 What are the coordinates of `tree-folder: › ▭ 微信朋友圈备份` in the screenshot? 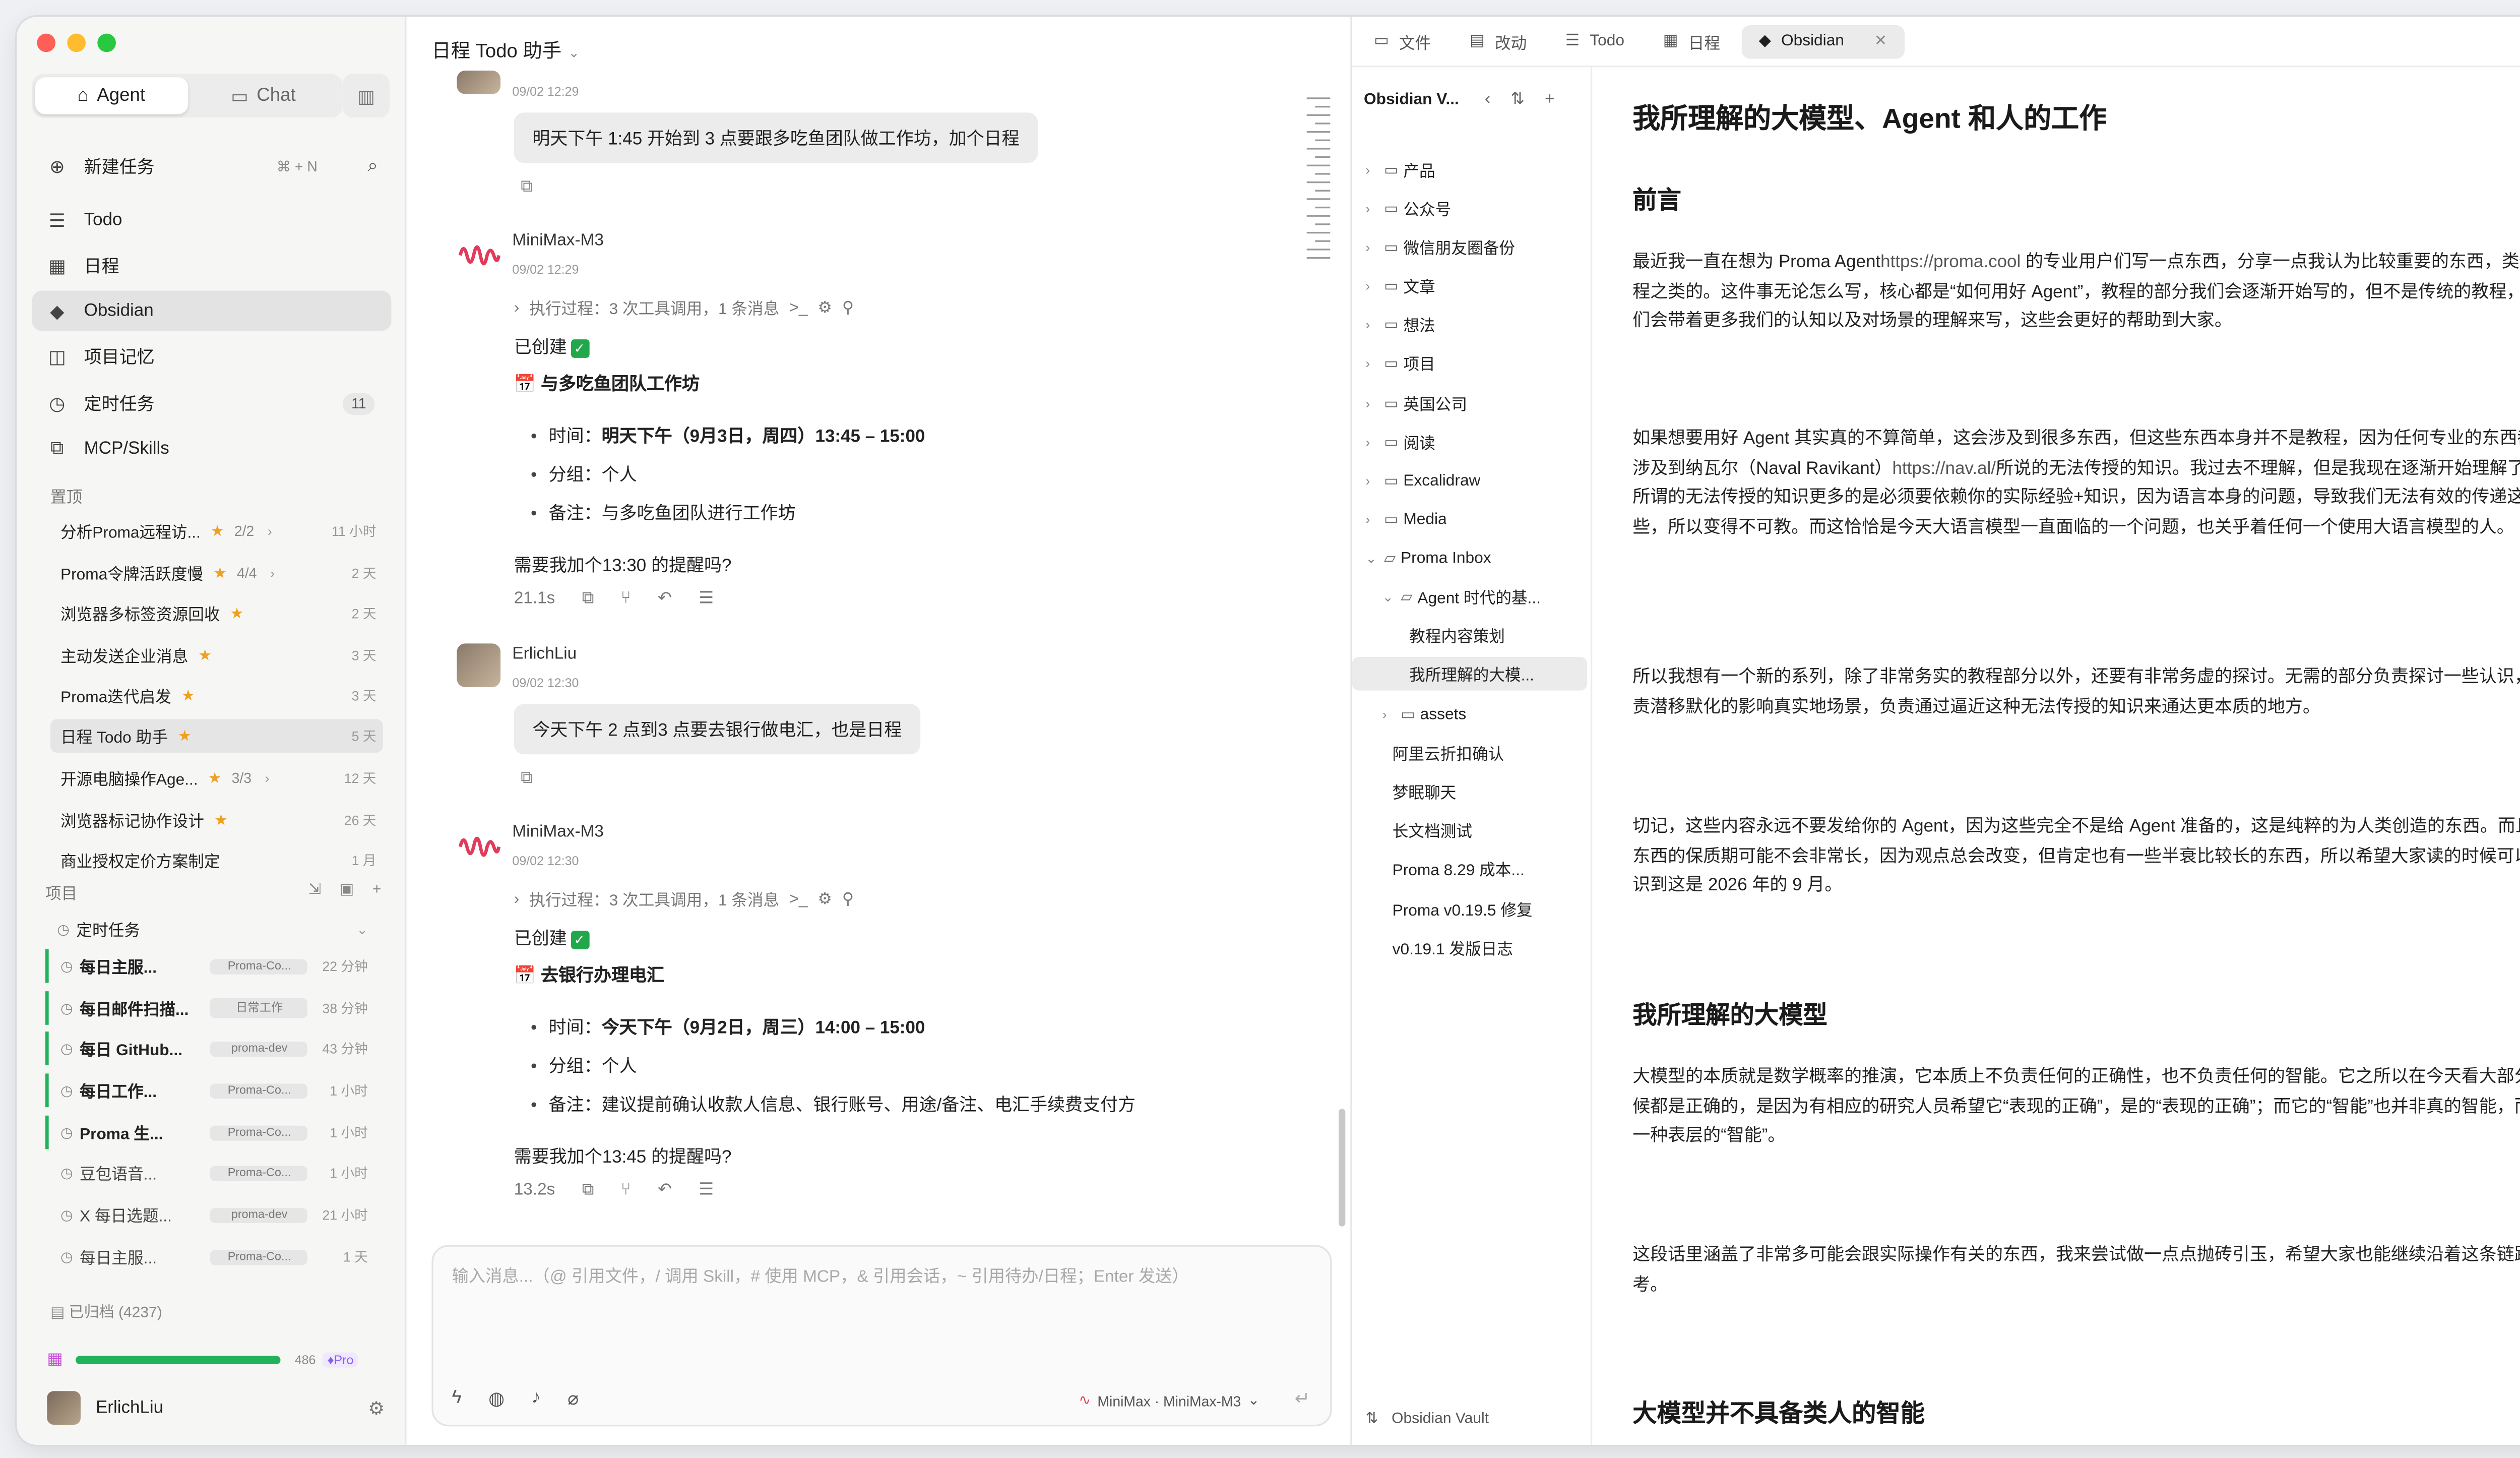 It's located at (1476, 247).